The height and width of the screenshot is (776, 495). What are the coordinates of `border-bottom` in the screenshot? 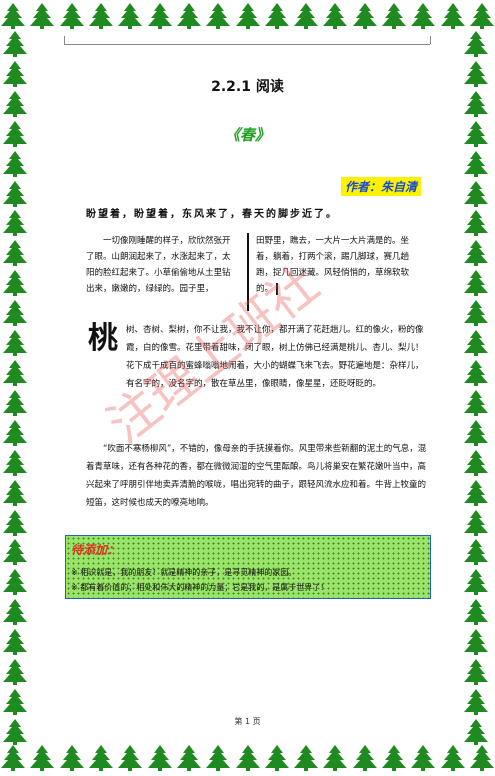 It's located at (247, 759).